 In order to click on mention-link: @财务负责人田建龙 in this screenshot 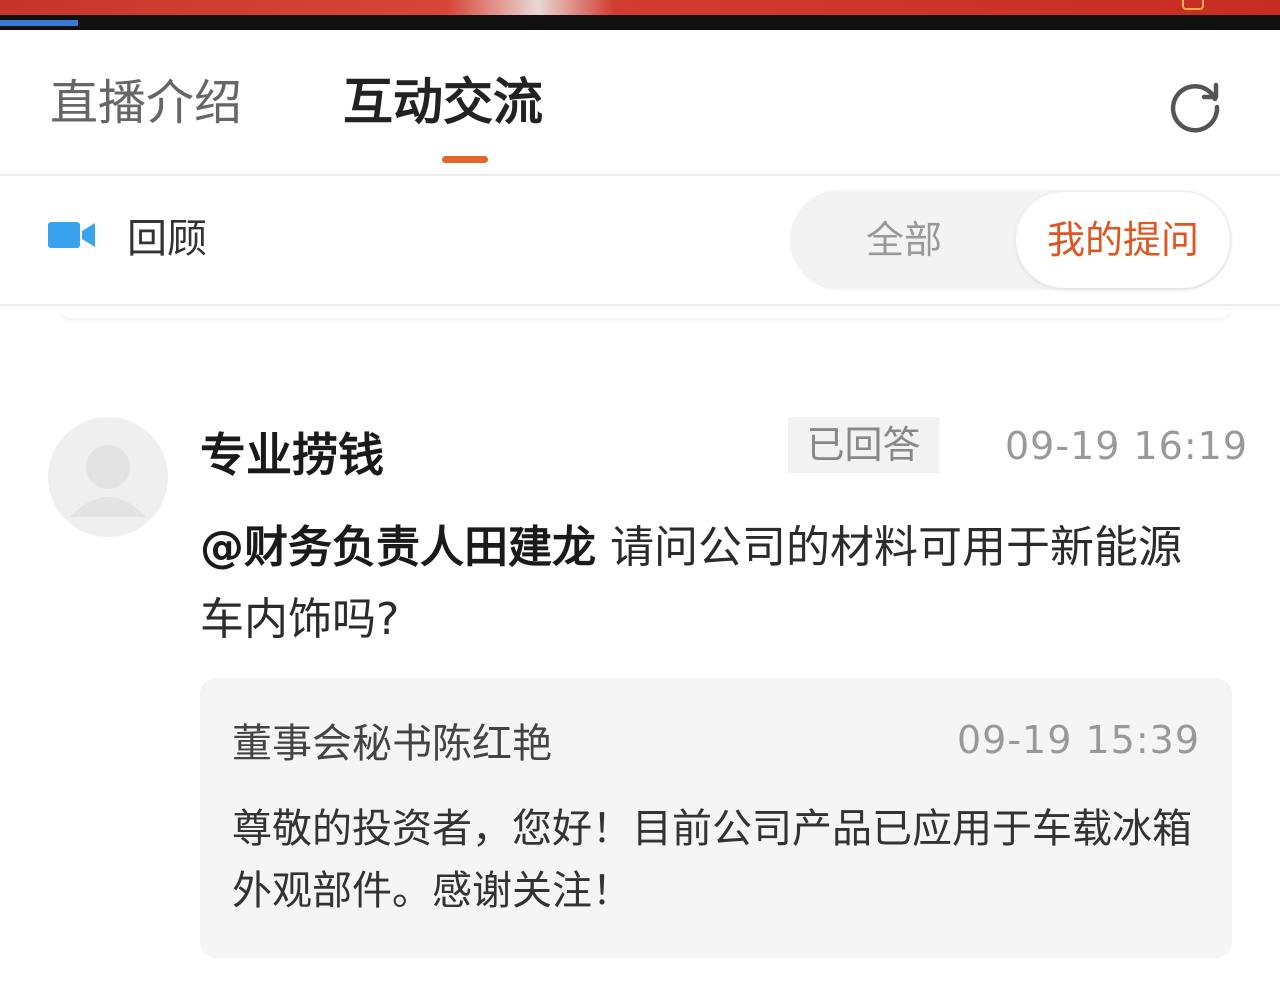, I will do `click(398, 547)`.